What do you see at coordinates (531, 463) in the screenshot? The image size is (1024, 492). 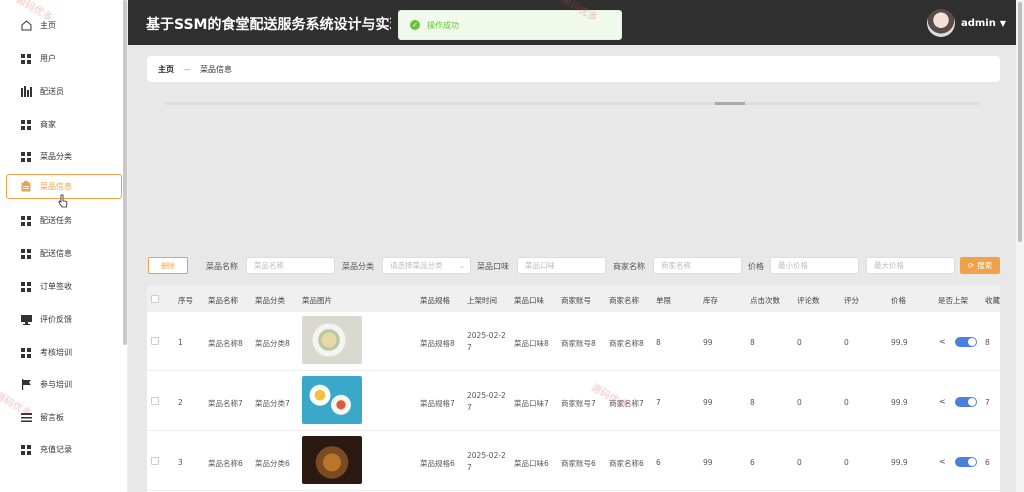 I see `cell-taste: 菜品口味6` at bounding box center [531, 463].